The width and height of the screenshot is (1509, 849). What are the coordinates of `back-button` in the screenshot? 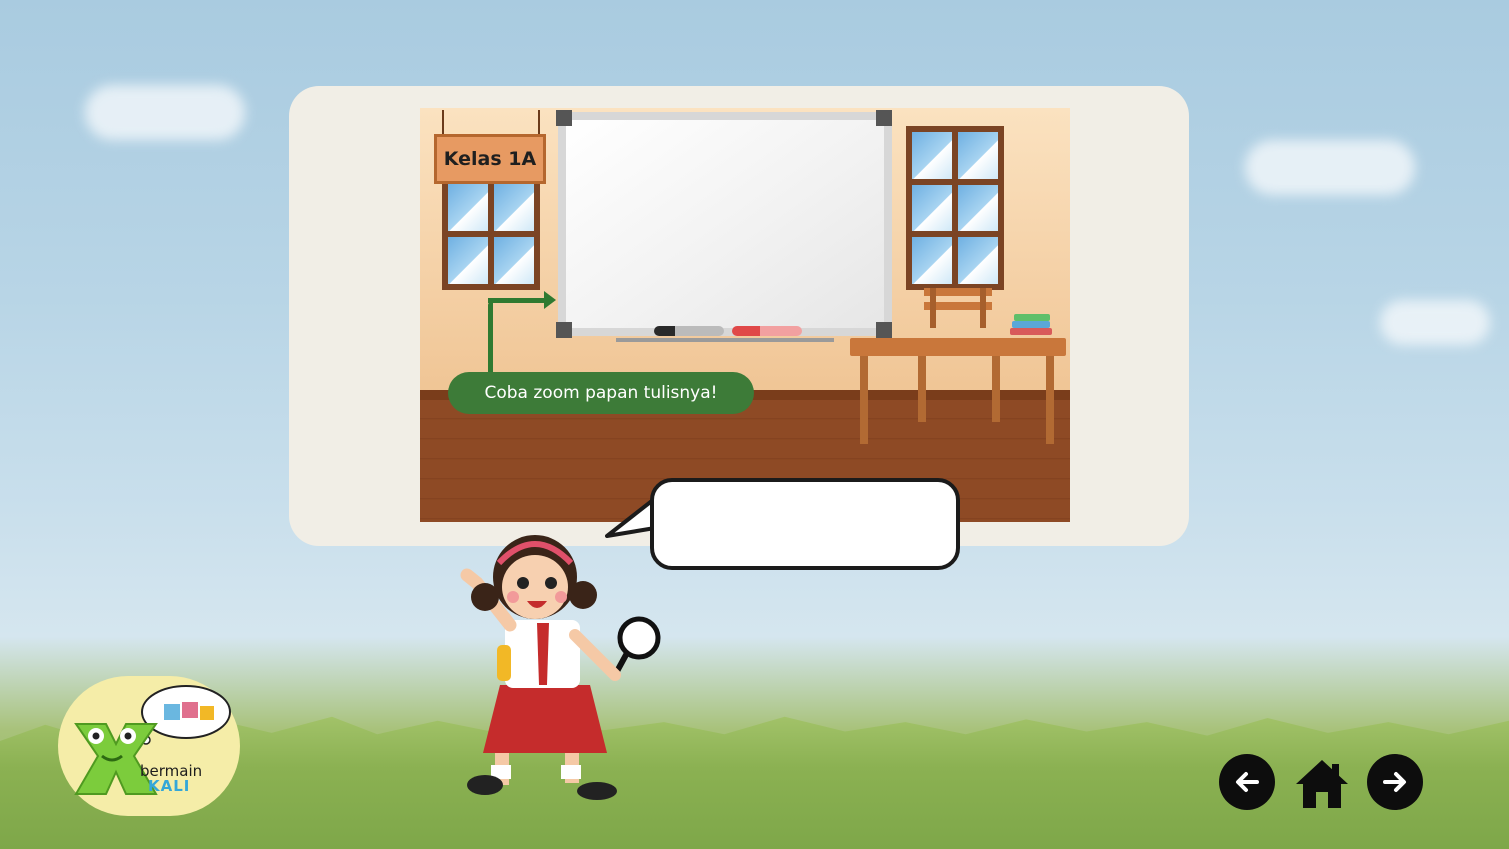 It's located at (1247, 782).